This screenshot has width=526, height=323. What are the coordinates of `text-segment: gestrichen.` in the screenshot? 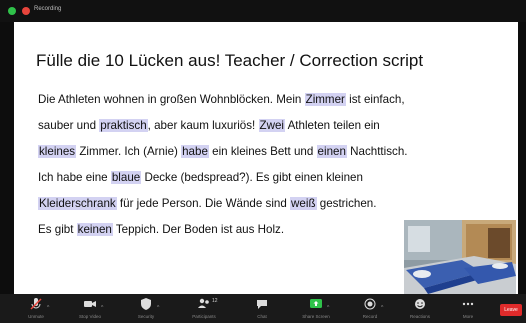 It's located at (346, 203).